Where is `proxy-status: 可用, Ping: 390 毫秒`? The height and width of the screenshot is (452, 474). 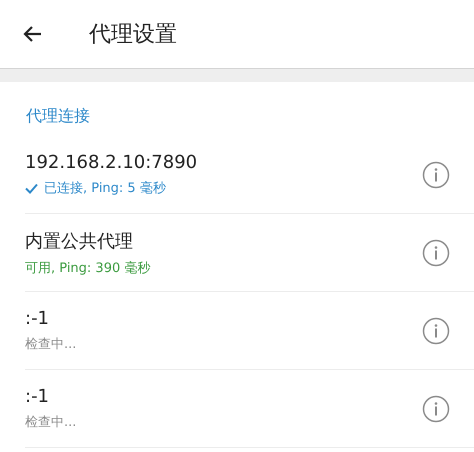 proxy-status: 可用, Ping: 390 毫秒 is located at coordinates (88, 268).